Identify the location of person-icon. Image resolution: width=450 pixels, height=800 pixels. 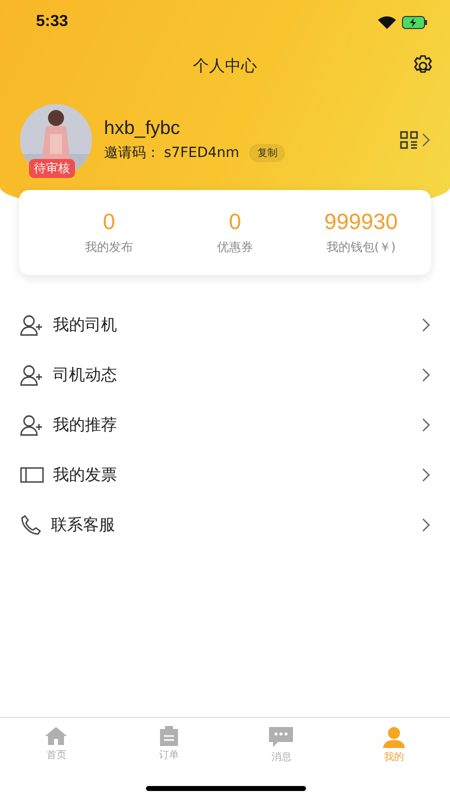
(394, 737).